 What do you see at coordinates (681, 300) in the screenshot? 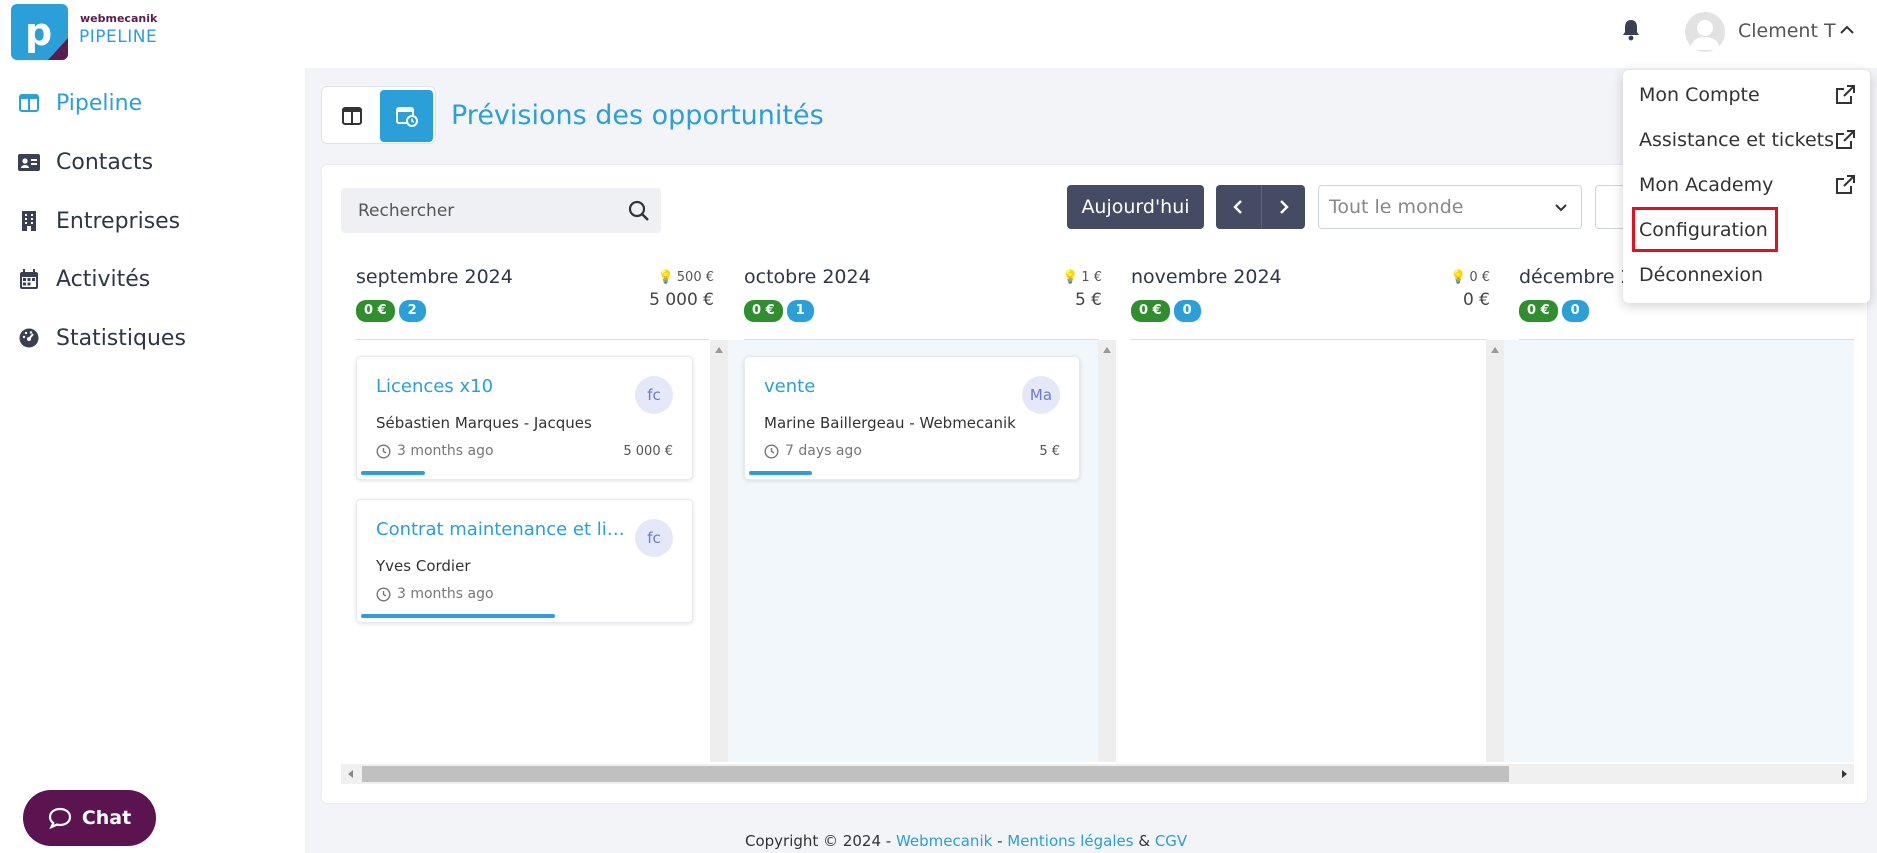
I see `column-total: 5 000 €` at bounding box center [681, 300].